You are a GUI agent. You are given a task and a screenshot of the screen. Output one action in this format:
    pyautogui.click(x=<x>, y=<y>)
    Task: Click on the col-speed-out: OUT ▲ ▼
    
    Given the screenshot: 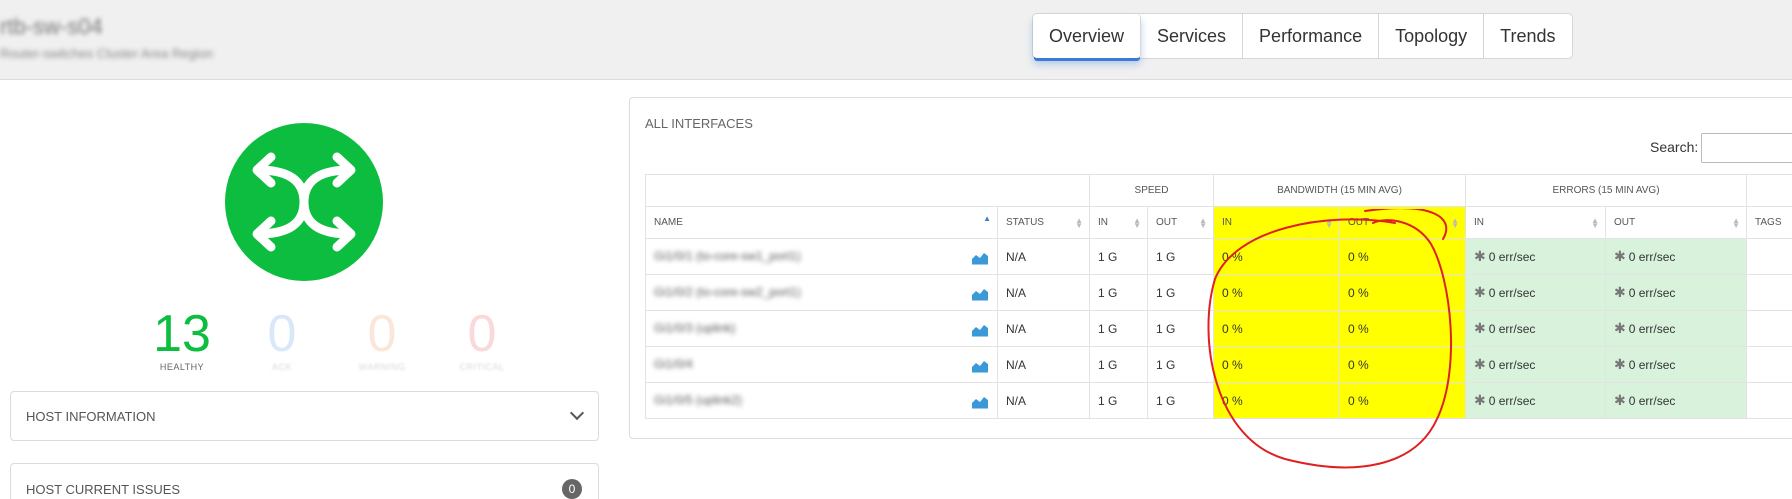 What is the action you would take?
    pyautogui.click(x=1180, y=222)
    